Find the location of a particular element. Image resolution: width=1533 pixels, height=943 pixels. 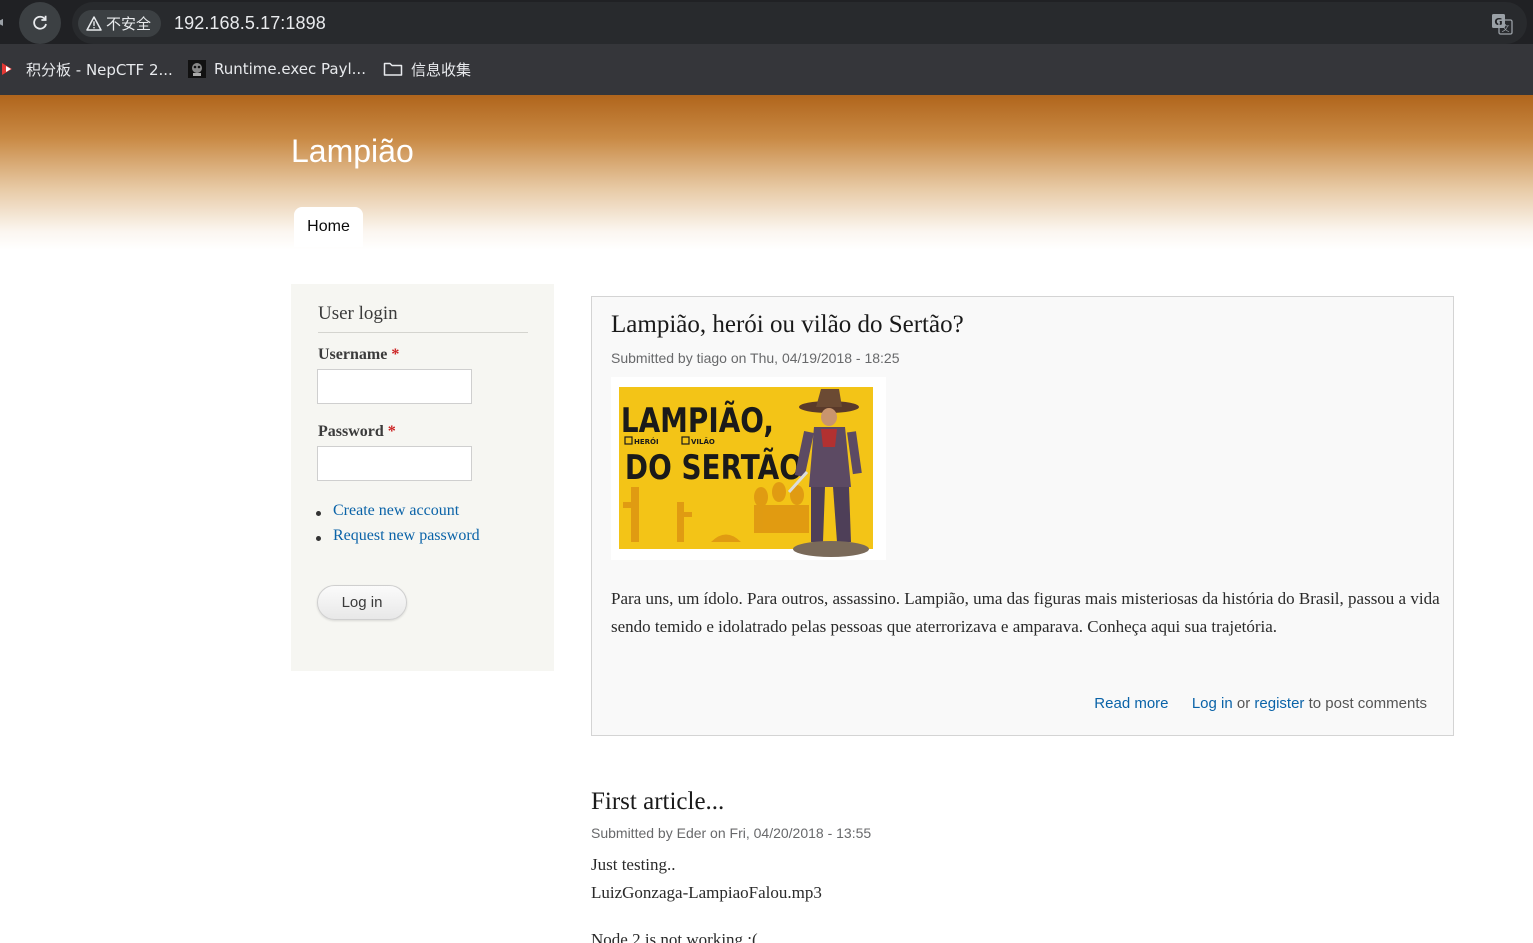

log-in-button: Log in is located at coordinates (362, 602).